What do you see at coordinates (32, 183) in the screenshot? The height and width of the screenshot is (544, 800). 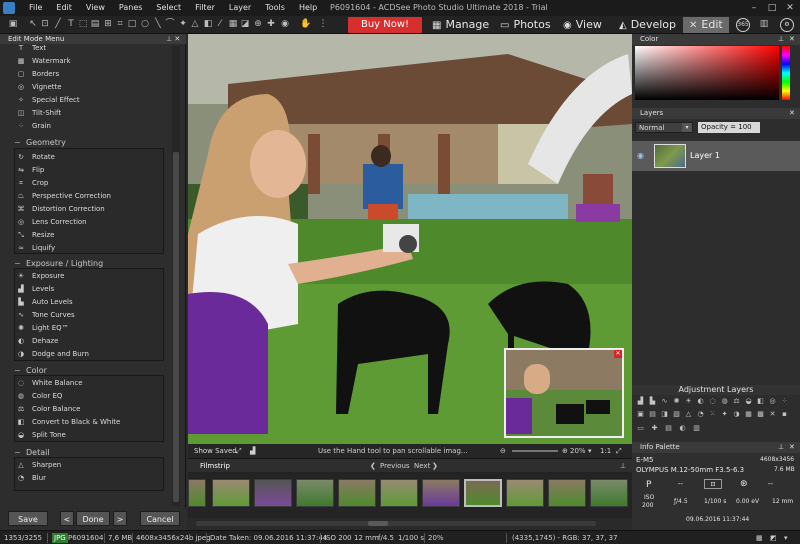 I see `tool-crop: ⌗ Crop` at bounding box center [32, 183].